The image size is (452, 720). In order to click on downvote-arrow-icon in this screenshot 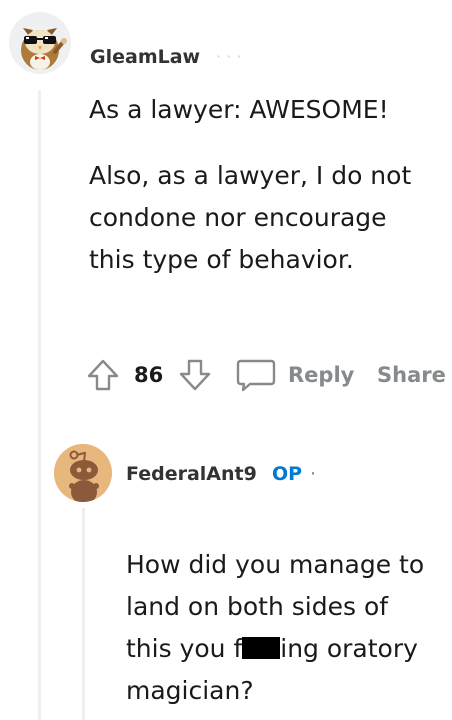, I will do `click(195, 375)`.